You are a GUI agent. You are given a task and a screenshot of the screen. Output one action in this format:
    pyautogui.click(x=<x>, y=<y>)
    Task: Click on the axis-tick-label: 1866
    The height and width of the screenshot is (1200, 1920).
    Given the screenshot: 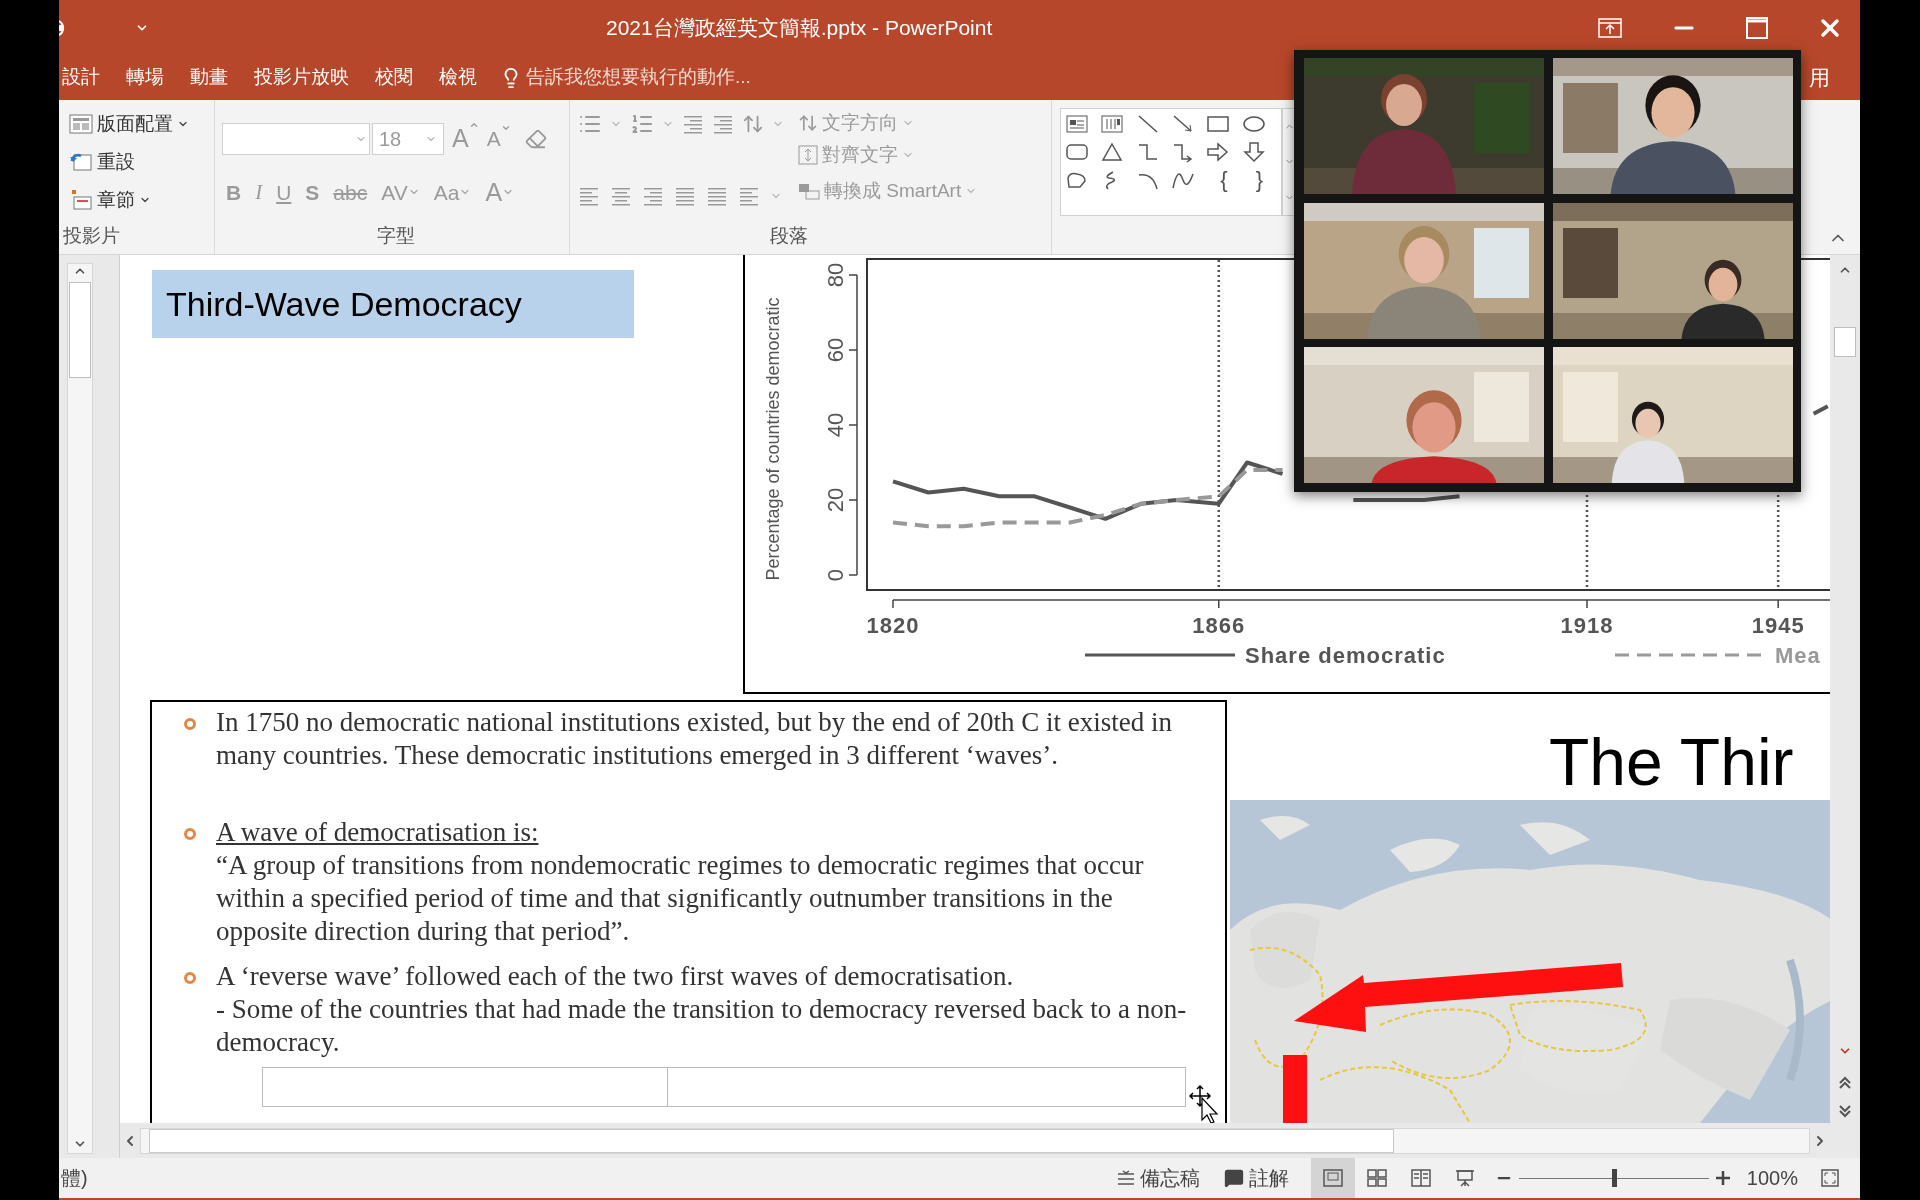 What is the action you would take?
    pyautogui.click(x=1219, y=625)
    